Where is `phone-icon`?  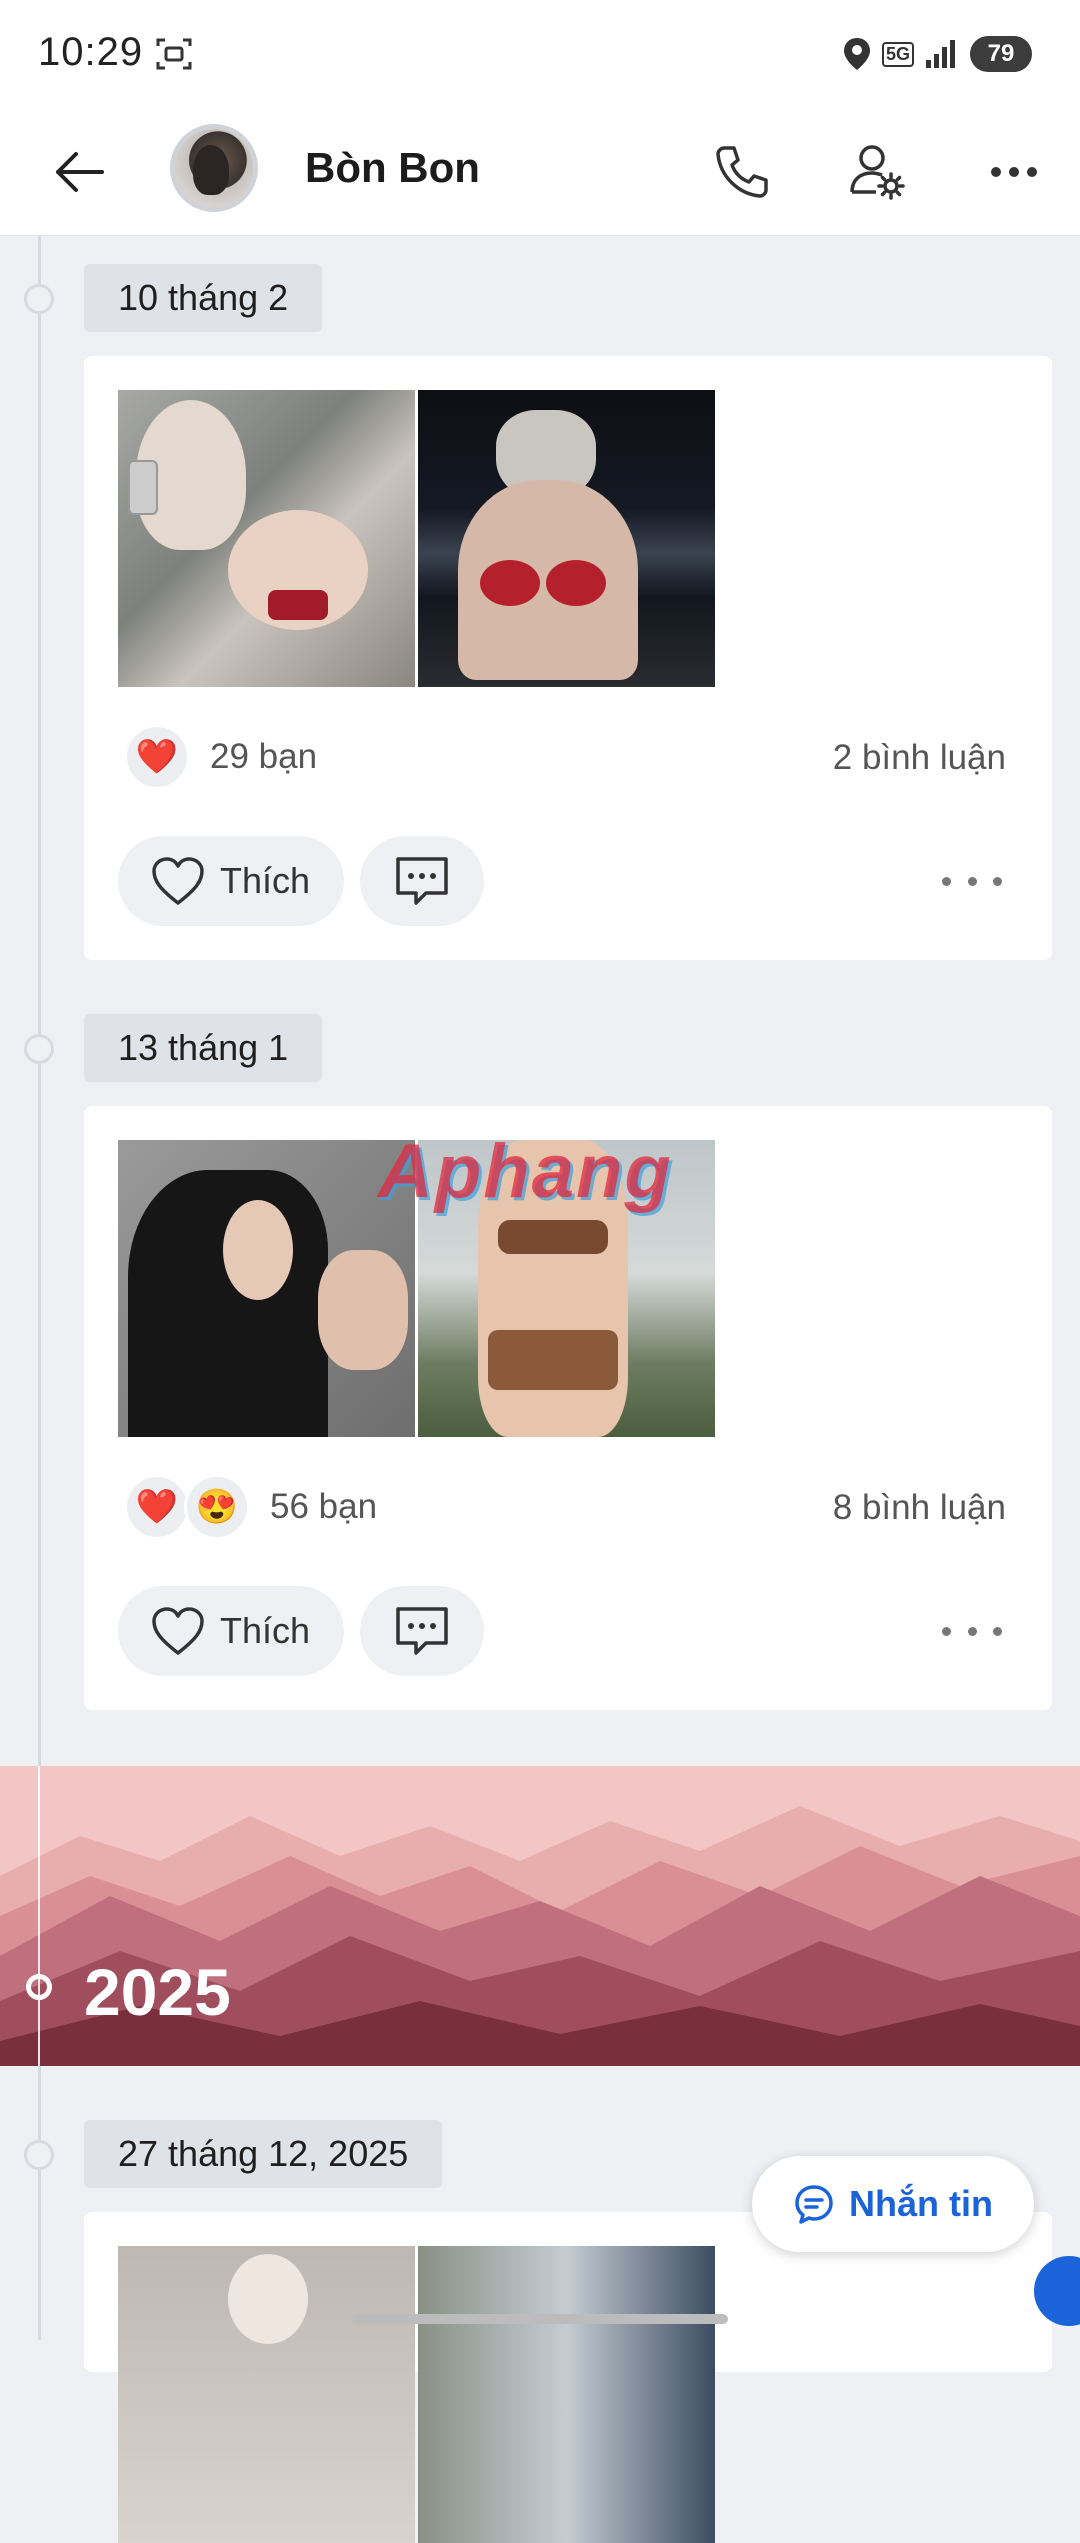 phone-icon is located at coordinates (742, 172).